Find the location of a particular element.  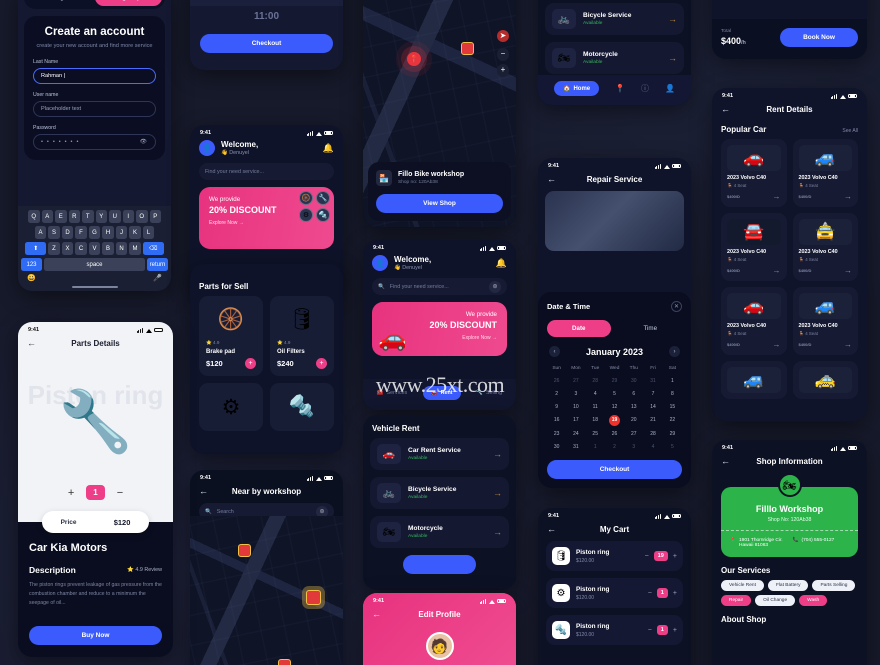

next-month-button: › is located at coordinates (674, 351).